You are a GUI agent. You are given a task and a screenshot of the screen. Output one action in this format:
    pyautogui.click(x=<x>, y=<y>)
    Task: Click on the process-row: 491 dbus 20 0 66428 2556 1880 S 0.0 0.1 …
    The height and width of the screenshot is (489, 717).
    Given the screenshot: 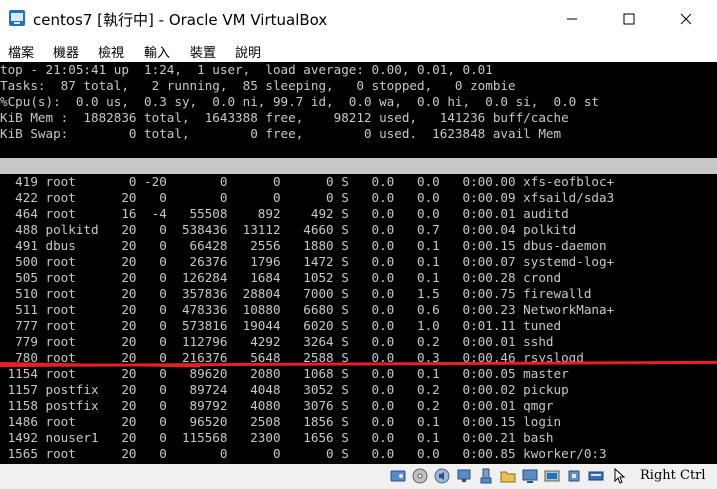 What is the action you would take?
    pyautogui.click(x=303, y=245)
    